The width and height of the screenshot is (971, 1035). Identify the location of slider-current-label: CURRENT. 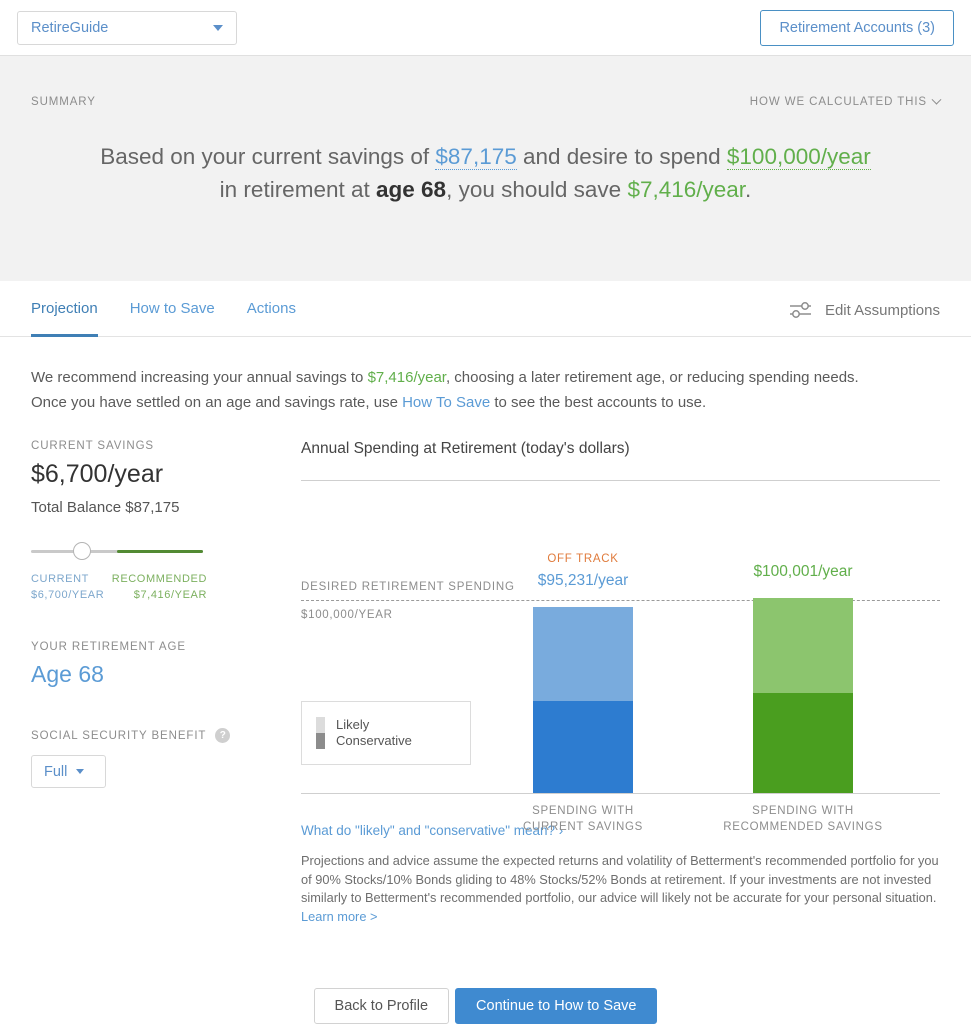
(60, 579).